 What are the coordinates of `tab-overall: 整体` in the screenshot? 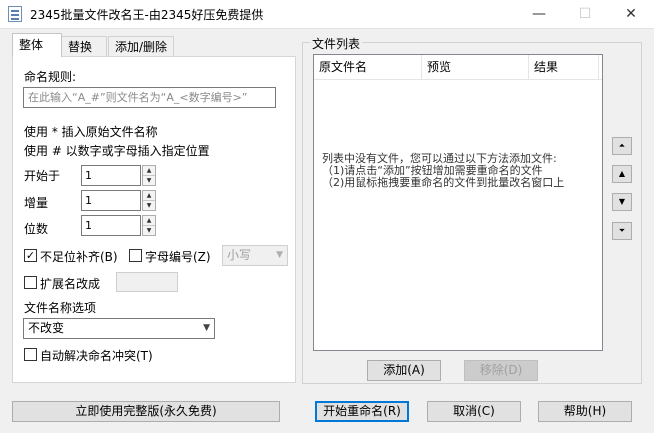 It's located at (37, 45).